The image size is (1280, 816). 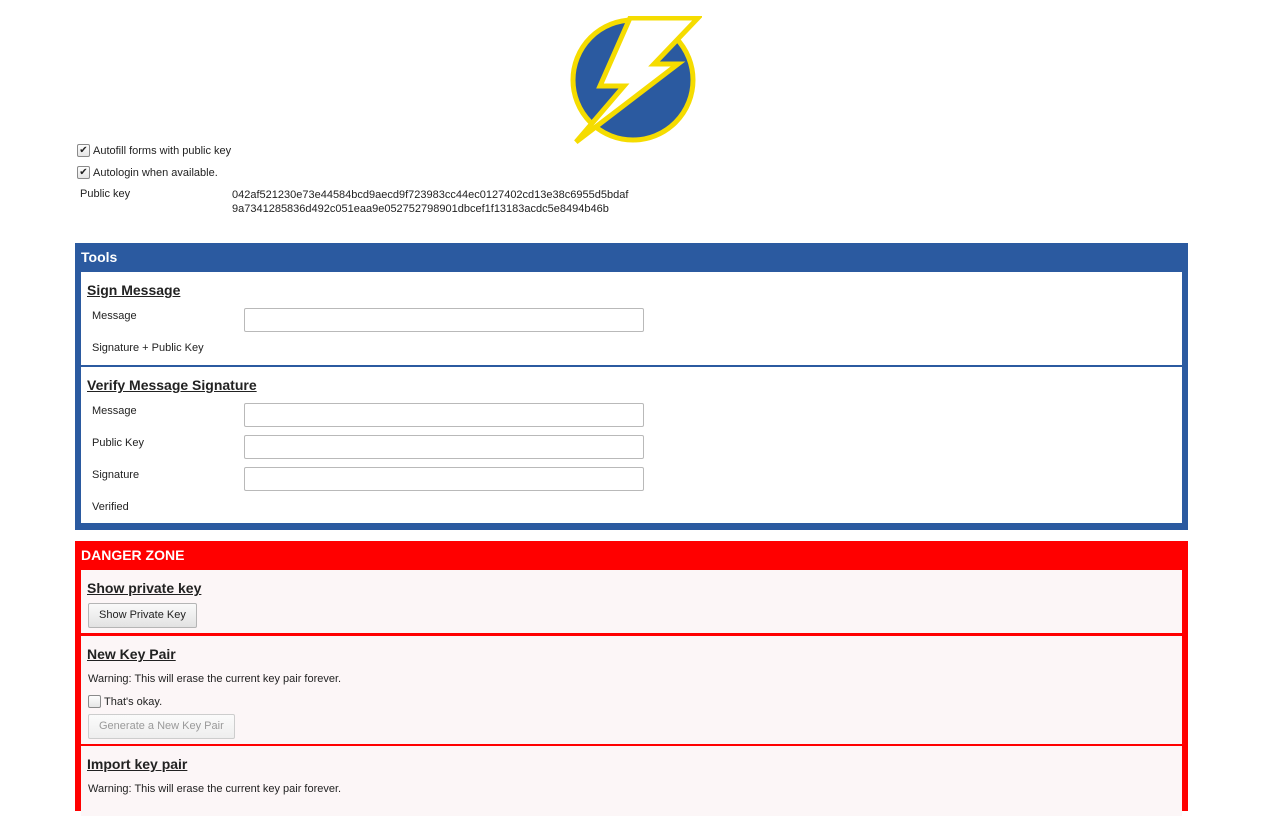 I want to click on danger-zone-title: DANGER ZONE, so click(x=133, y=555).